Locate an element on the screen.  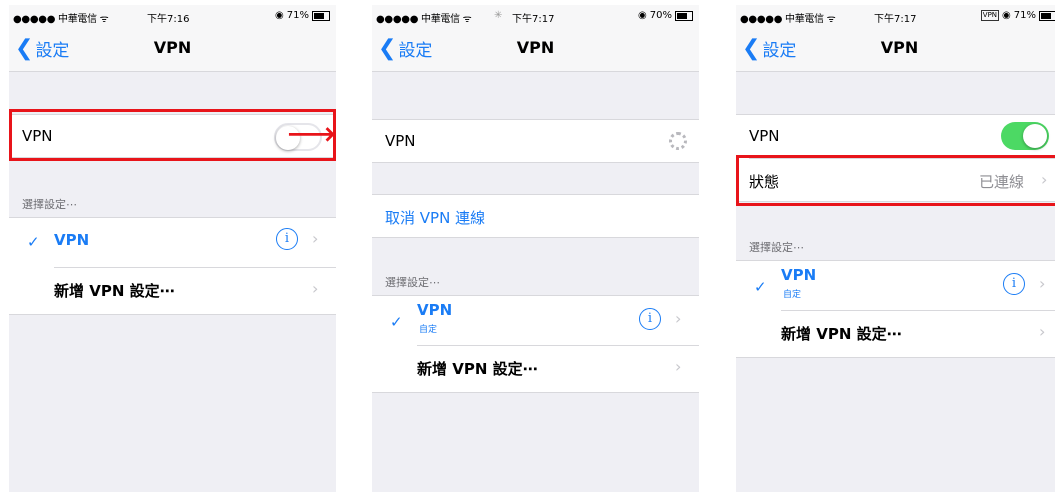
status-bar: ●●●●● 中華電信 ᯤ 下午7:16 ◉ 71% is located at coordinates (172, 16).